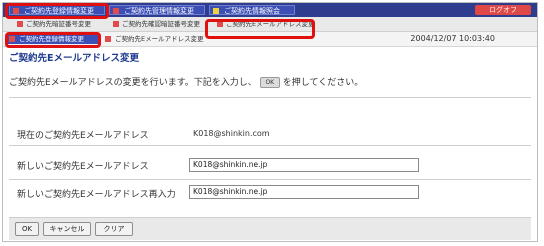 The height and width of the screenshot is (246, 544). I want to click on logoff-button: ログオフ, so click(503, 10).